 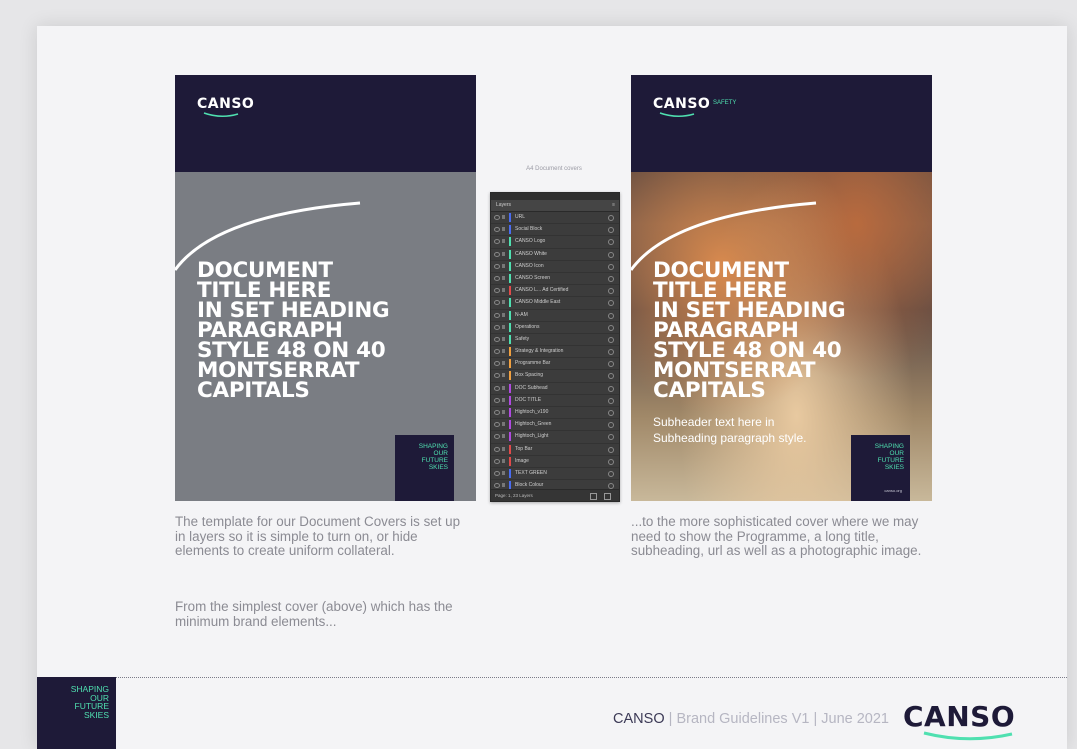 I want to click on layer-row: CANSO White, so click(x=555, y=255).